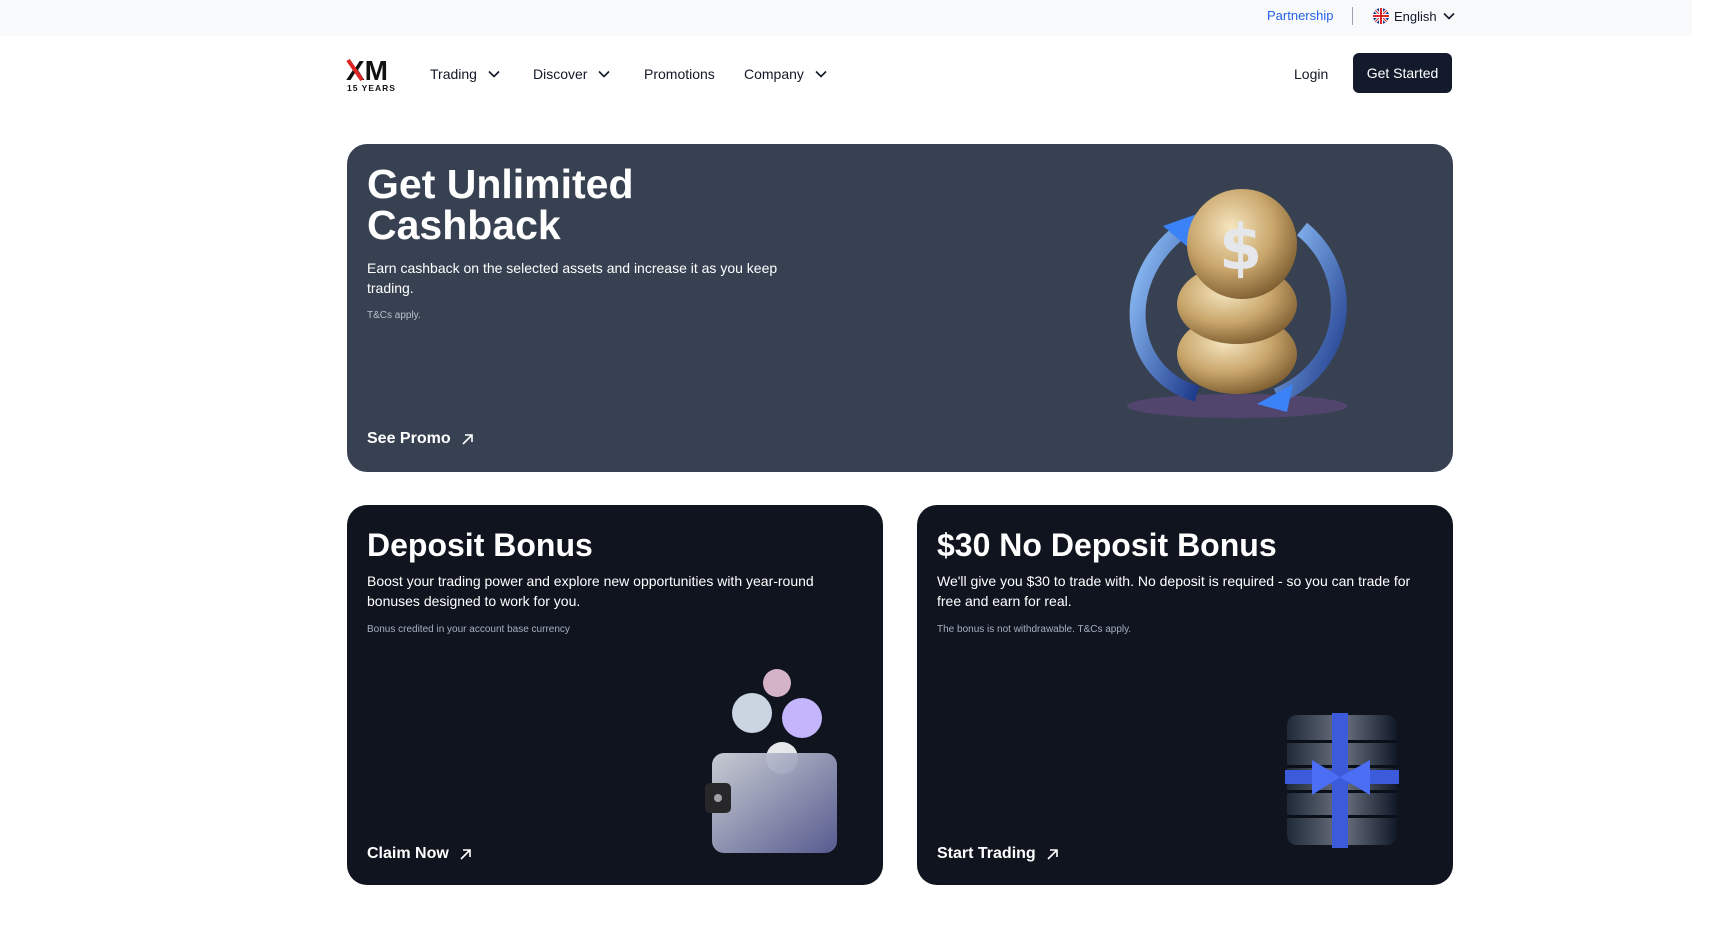 Image resolution: width=1719 pixels, height=930 pixels. I want to click on language-selector: English, so click(1414, 16).